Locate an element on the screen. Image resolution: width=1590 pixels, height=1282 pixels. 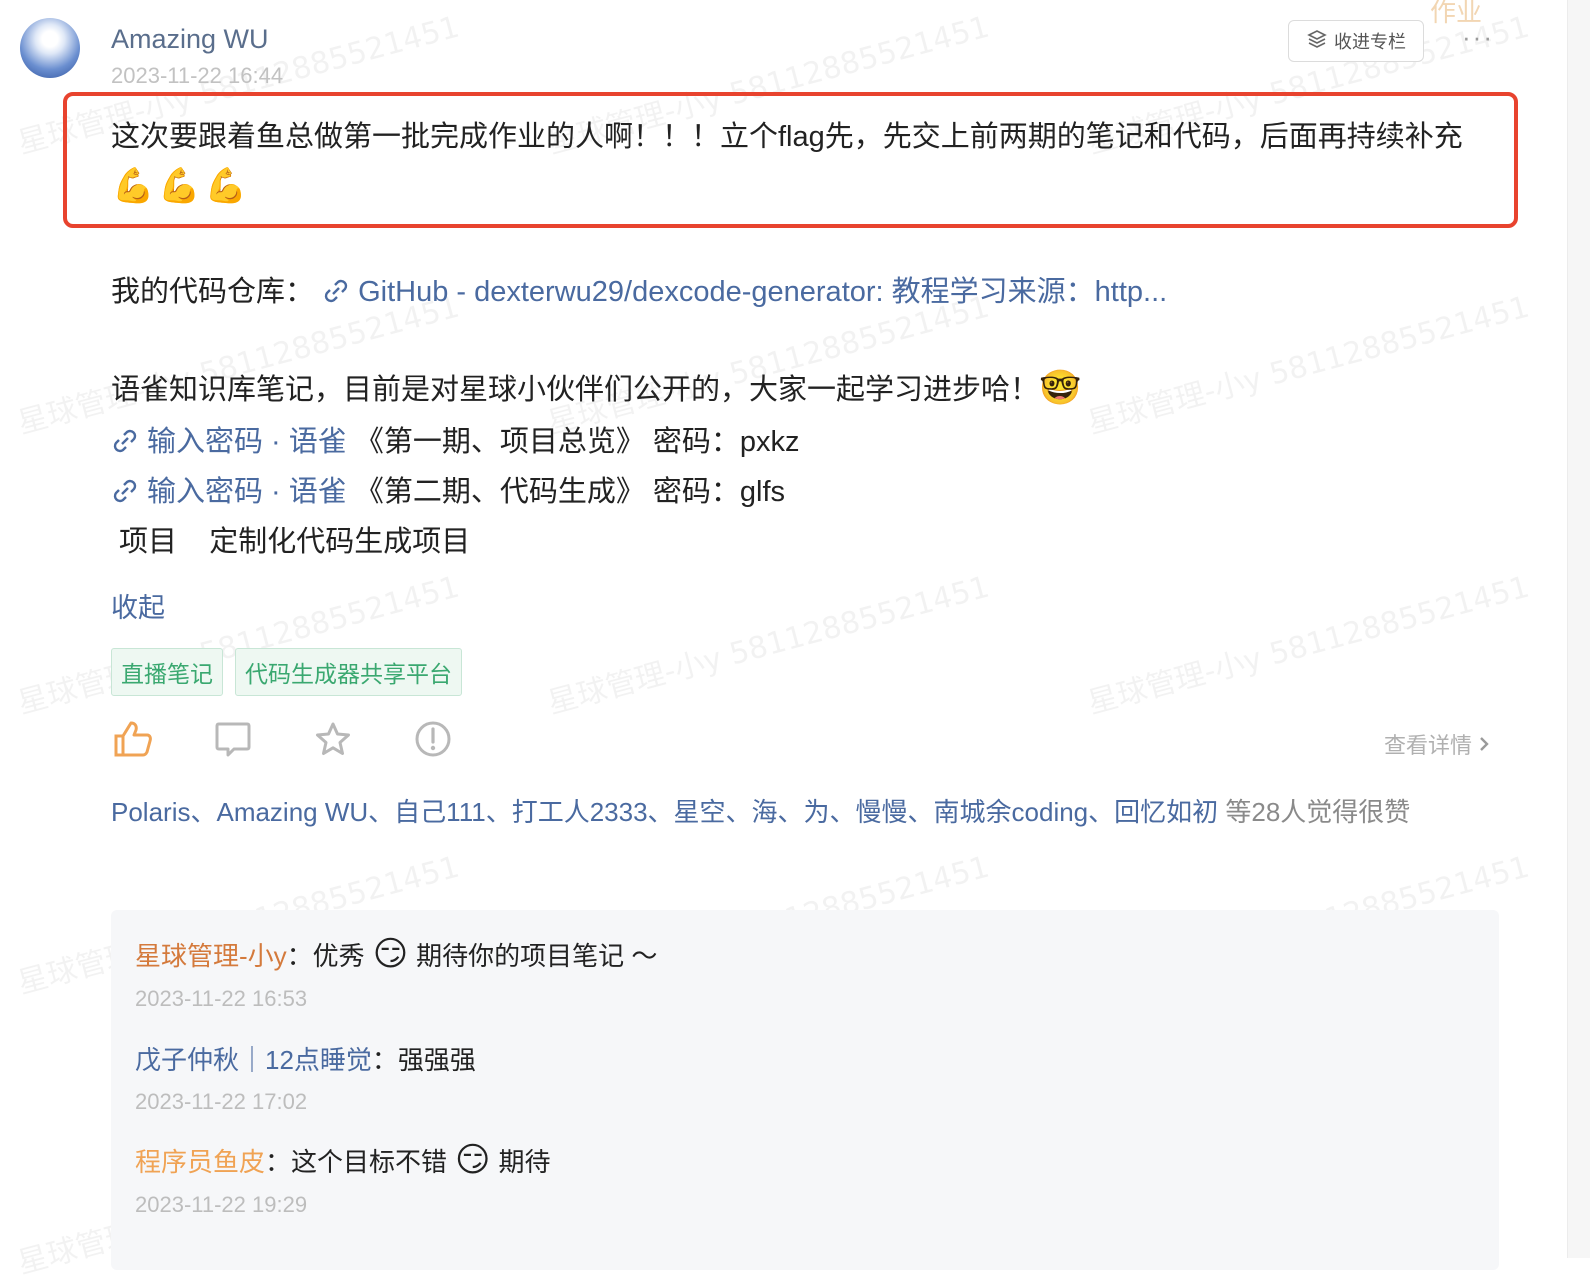
note-intro-text: 语雀知识库笔记，目前是对星球小伙伴们公开的，大家一起学习进步哈！ is located at coordinates (575, 390).